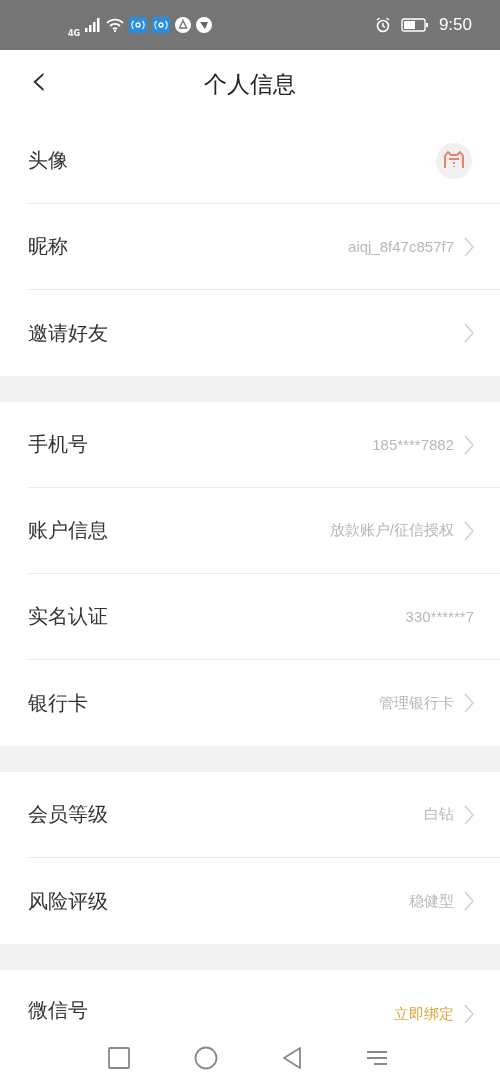  What do you see at coordinates (382, 25) in the screenshot?
I see `alarm-icon` at bounding box center [382, 25].